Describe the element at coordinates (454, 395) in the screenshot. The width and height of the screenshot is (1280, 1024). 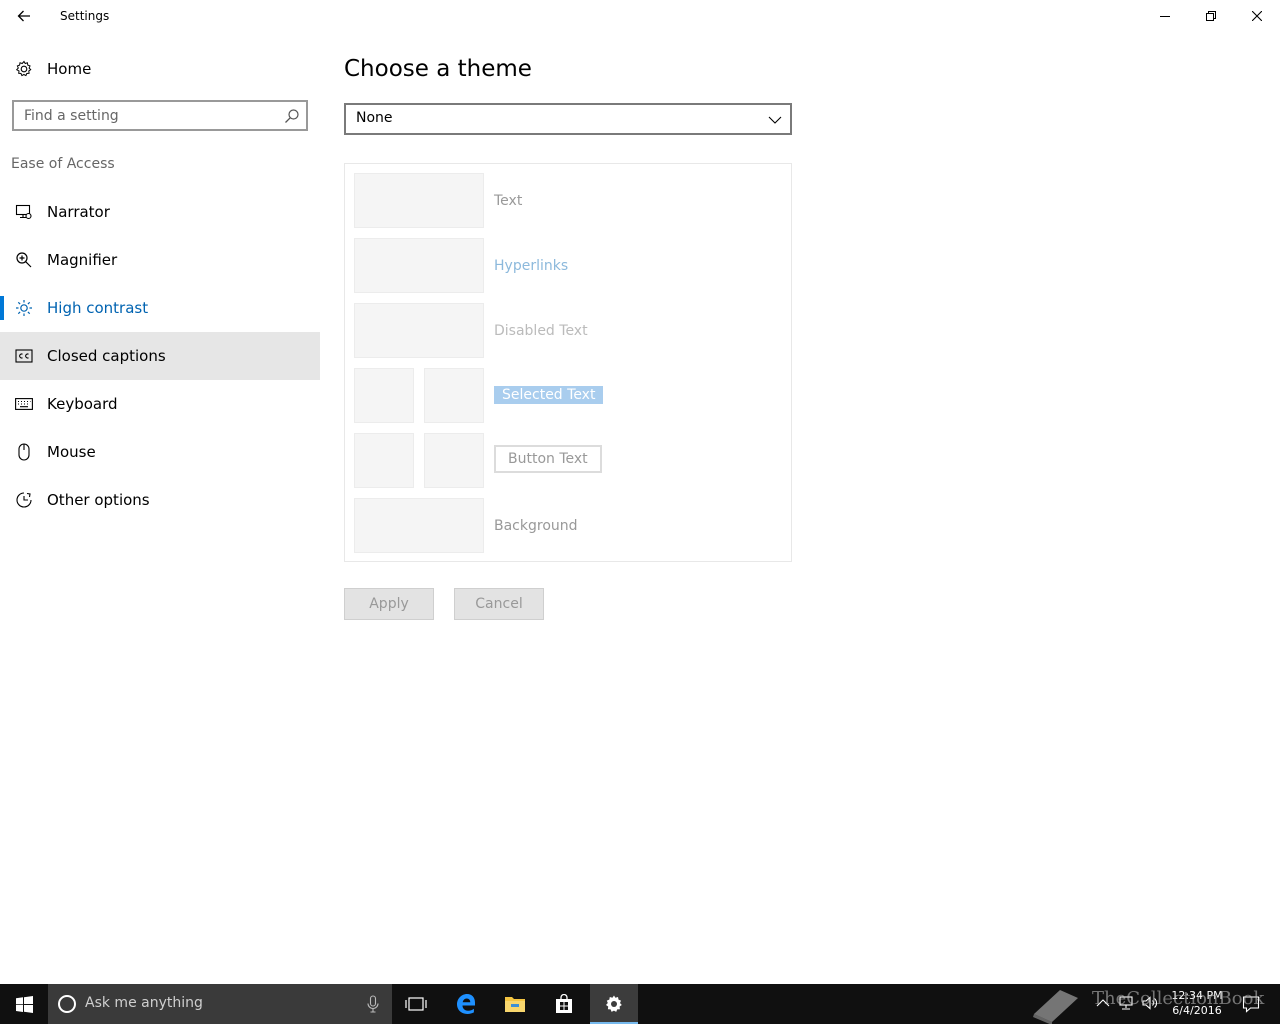
I see `selected-text-bg-swatch` at that location.